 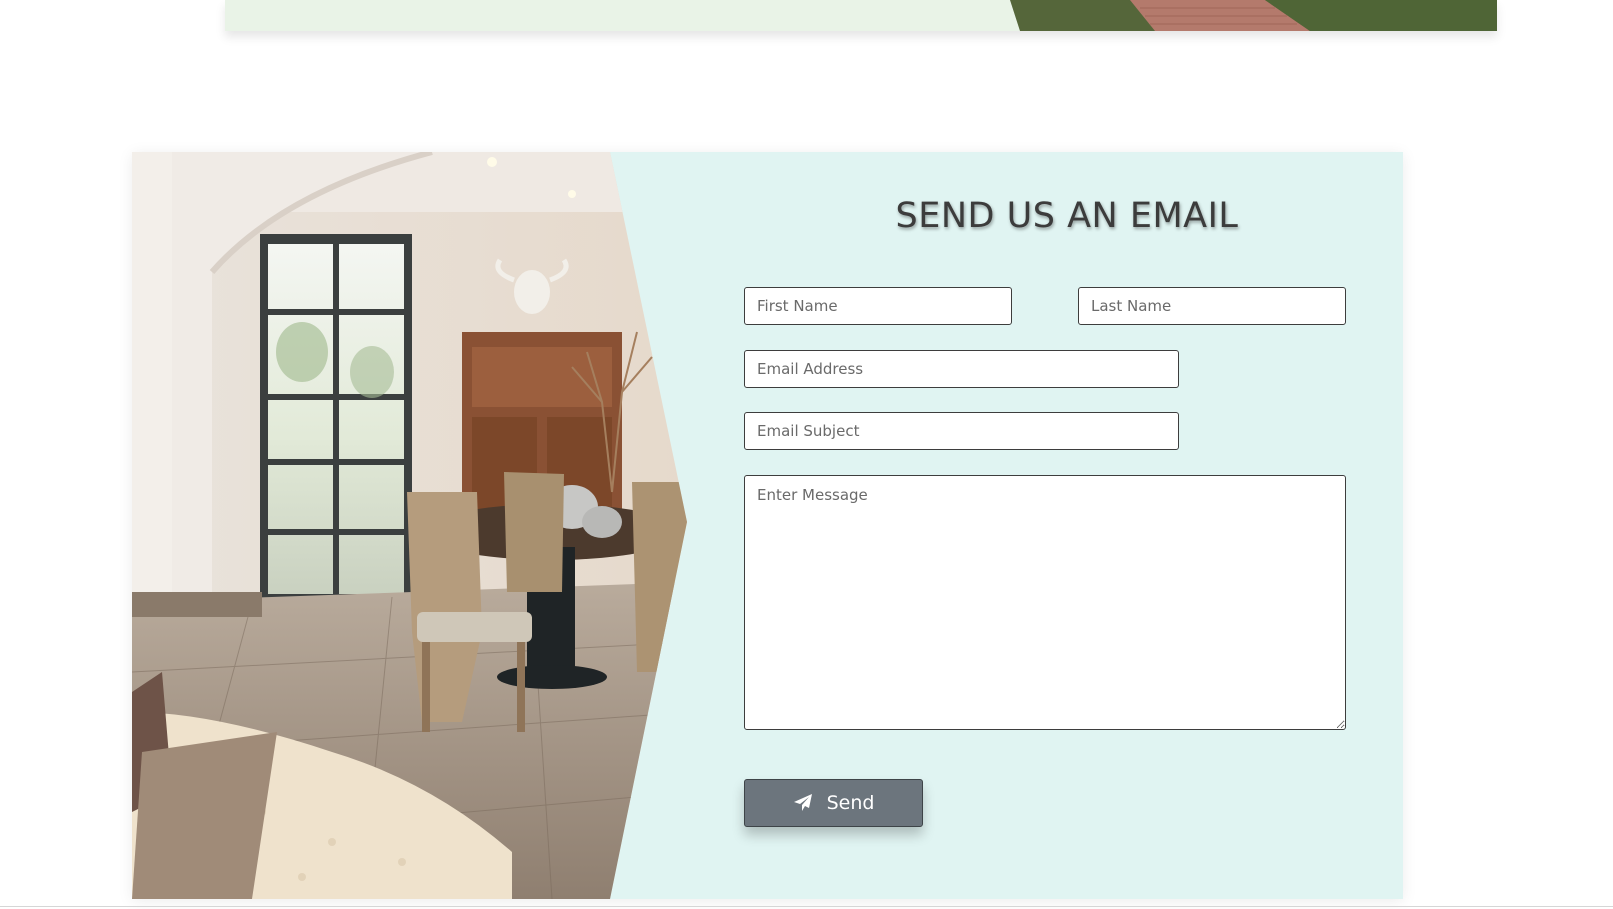 I want to click on form-title: SEND US AN EMAIL, so click(x=1067, y=216).